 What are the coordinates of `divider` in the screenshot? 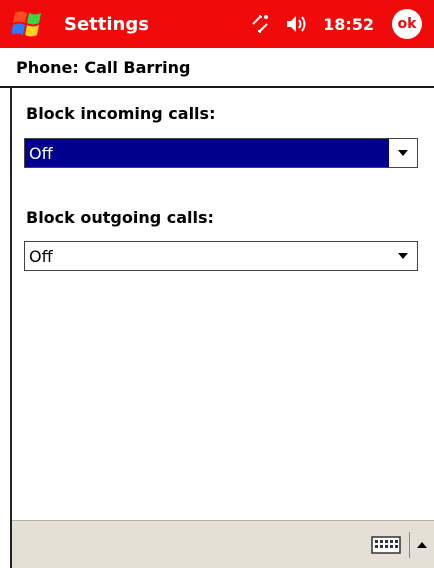 It's located at (409, 544).